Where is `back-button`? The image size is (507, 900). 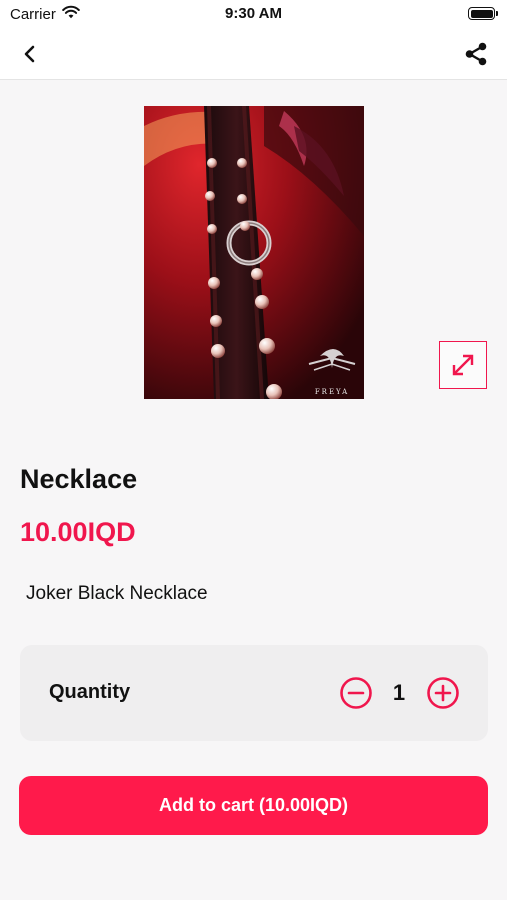 back-button is located at coordinates (30, 54).